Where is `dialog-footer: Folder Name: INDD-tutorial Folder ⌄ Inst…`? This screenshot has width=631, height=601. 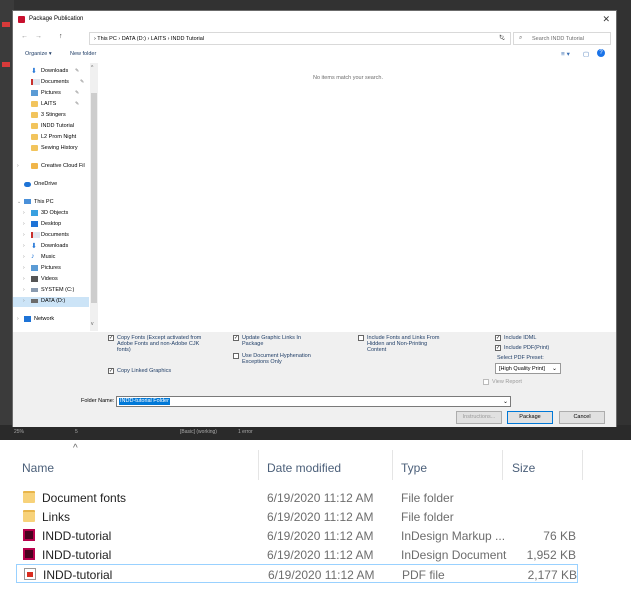
dialog-footer: Folder Name: INDD-tutorial Folder ⌄ Inst… is located at coordinates (314, 410).